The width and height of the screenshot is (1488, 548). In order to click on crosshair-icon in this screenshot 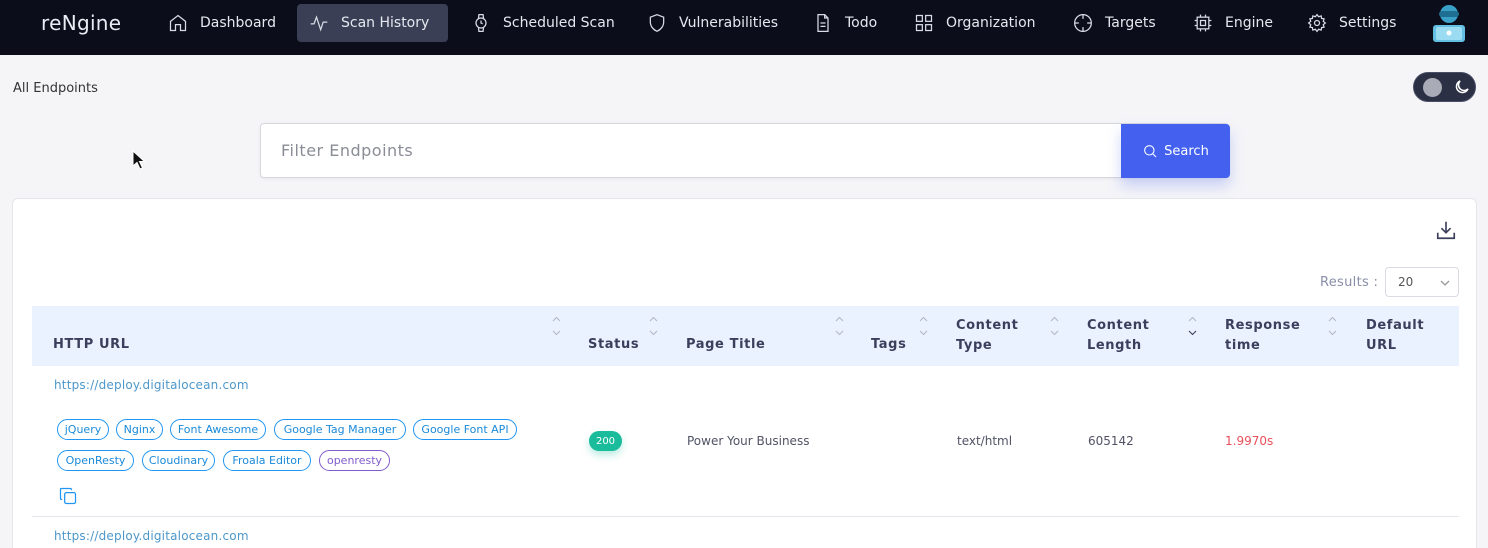, I will do `click(1083, 23)`.